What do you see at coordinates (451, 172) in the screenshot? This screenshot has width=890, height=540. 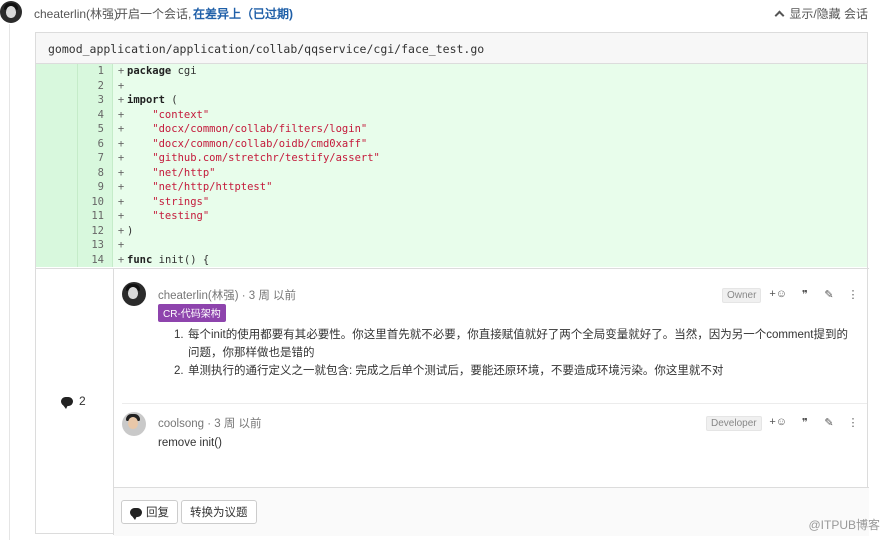 I see `code-line: 8 + "net/http"` at bounding box center [451, 172].